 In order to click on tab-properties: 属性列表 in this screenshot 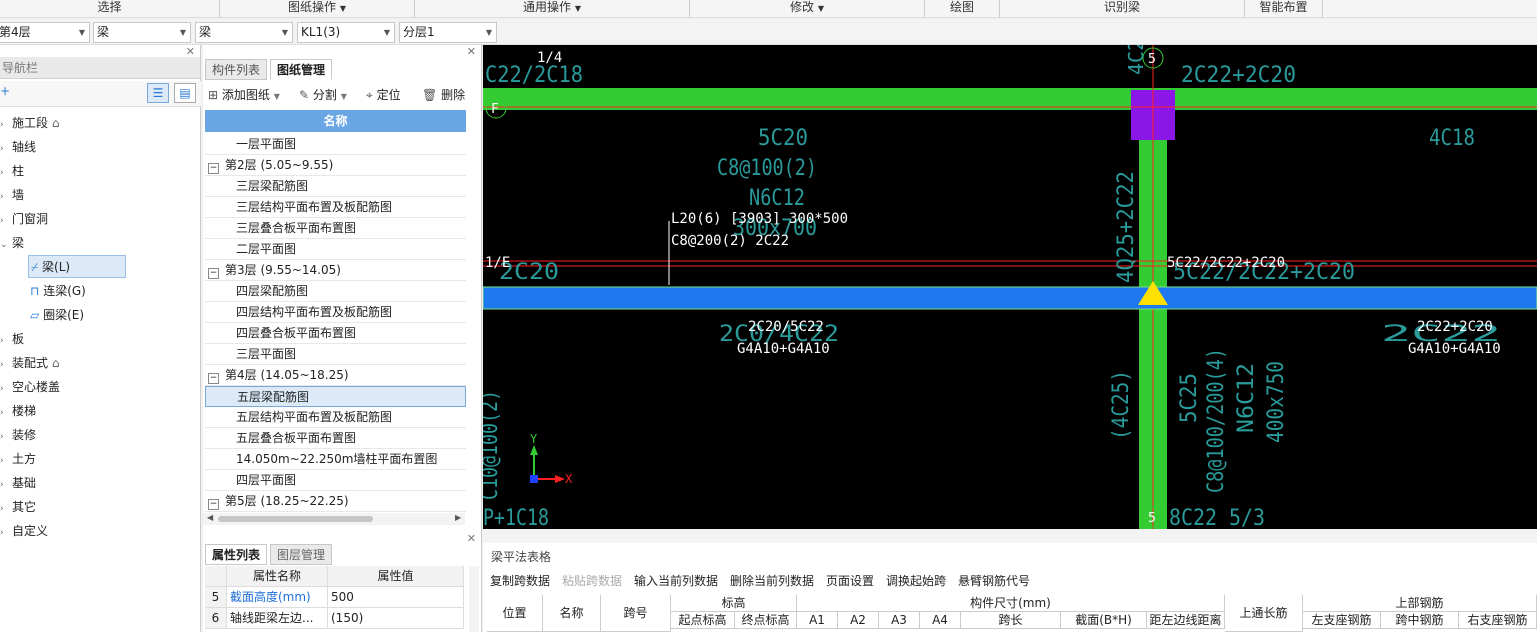, I will do `click(236, 554)`.